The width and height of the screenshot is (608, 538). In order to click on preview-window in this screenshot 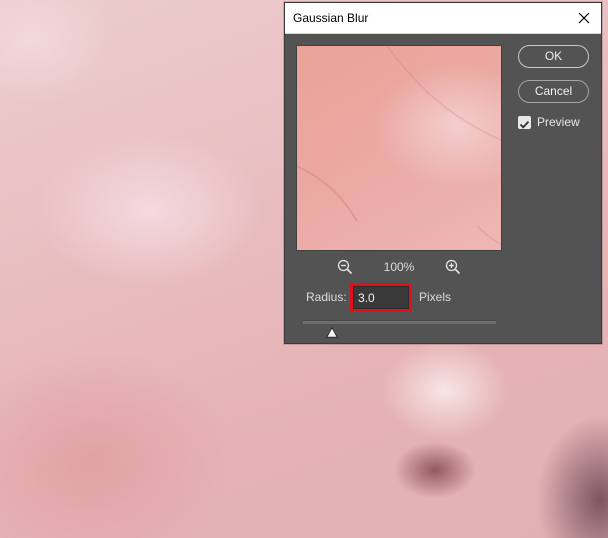, I will do `click(399, 148)`.